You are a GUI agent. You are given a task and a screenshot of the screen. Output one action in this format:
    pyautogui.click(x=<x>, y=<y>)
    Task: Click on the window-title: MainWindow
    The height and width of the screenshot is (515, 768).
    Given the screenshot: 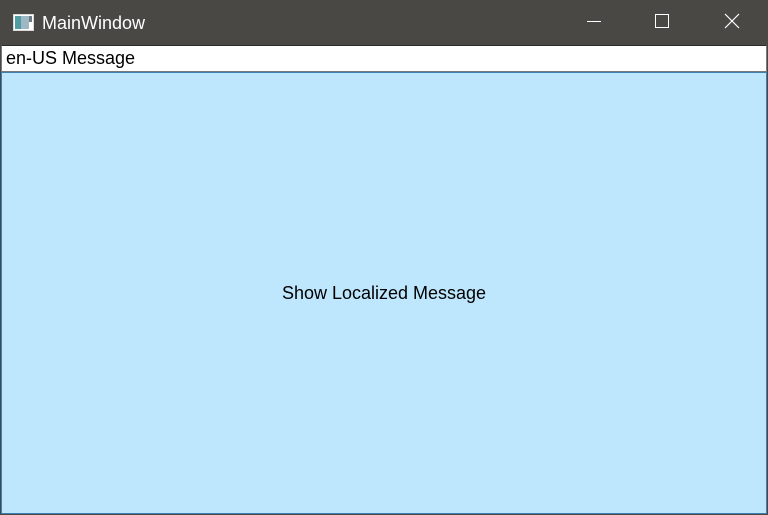 What is the action you would take?
    pyautogui.click(x=94, y=23)
    